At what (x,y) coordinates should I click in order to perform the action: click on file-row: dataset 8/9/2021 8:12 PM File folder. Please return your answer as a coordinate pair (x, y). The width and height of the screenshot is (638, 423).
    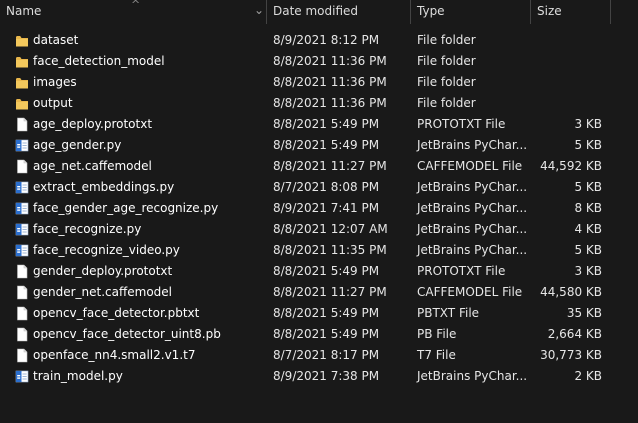
    Looking at the image, I should click on (319, 40).